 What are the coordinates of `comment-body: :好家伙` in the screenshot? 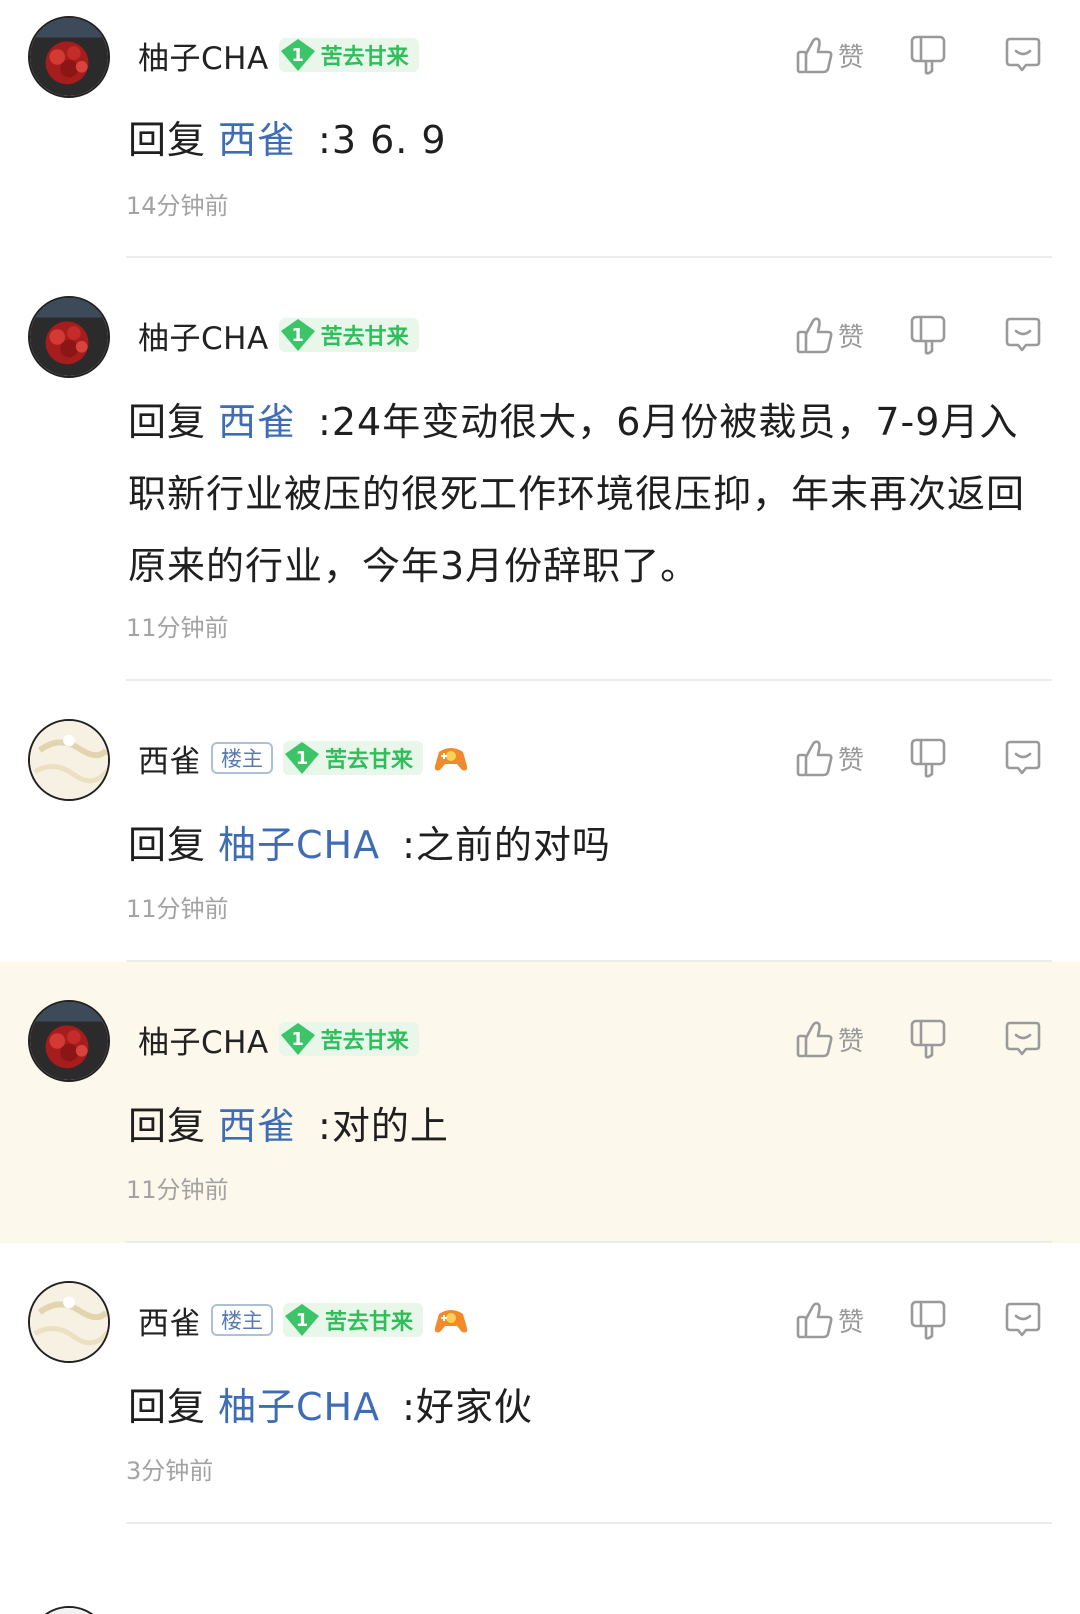 It's located at (467, 1407).